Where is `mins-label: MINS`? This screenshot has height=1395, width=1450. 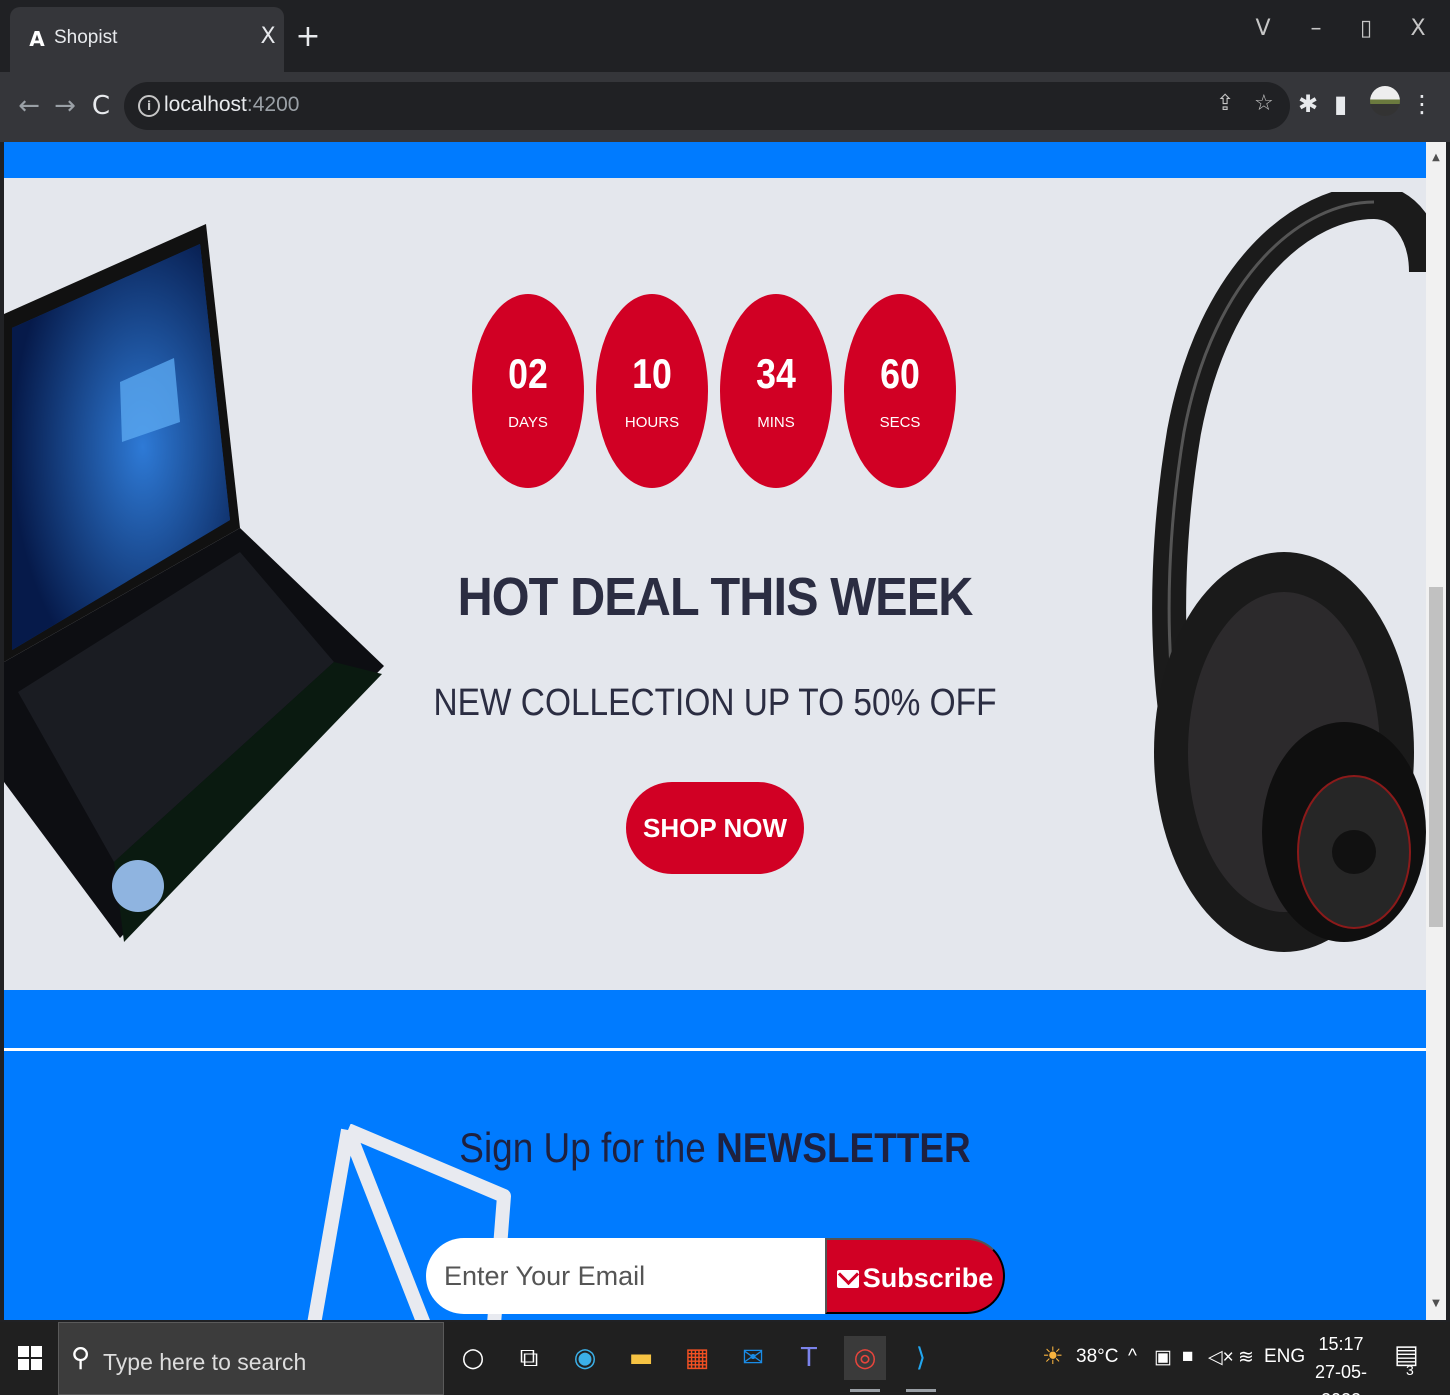 mins-label: MINS is located at coordinates (776, 422).